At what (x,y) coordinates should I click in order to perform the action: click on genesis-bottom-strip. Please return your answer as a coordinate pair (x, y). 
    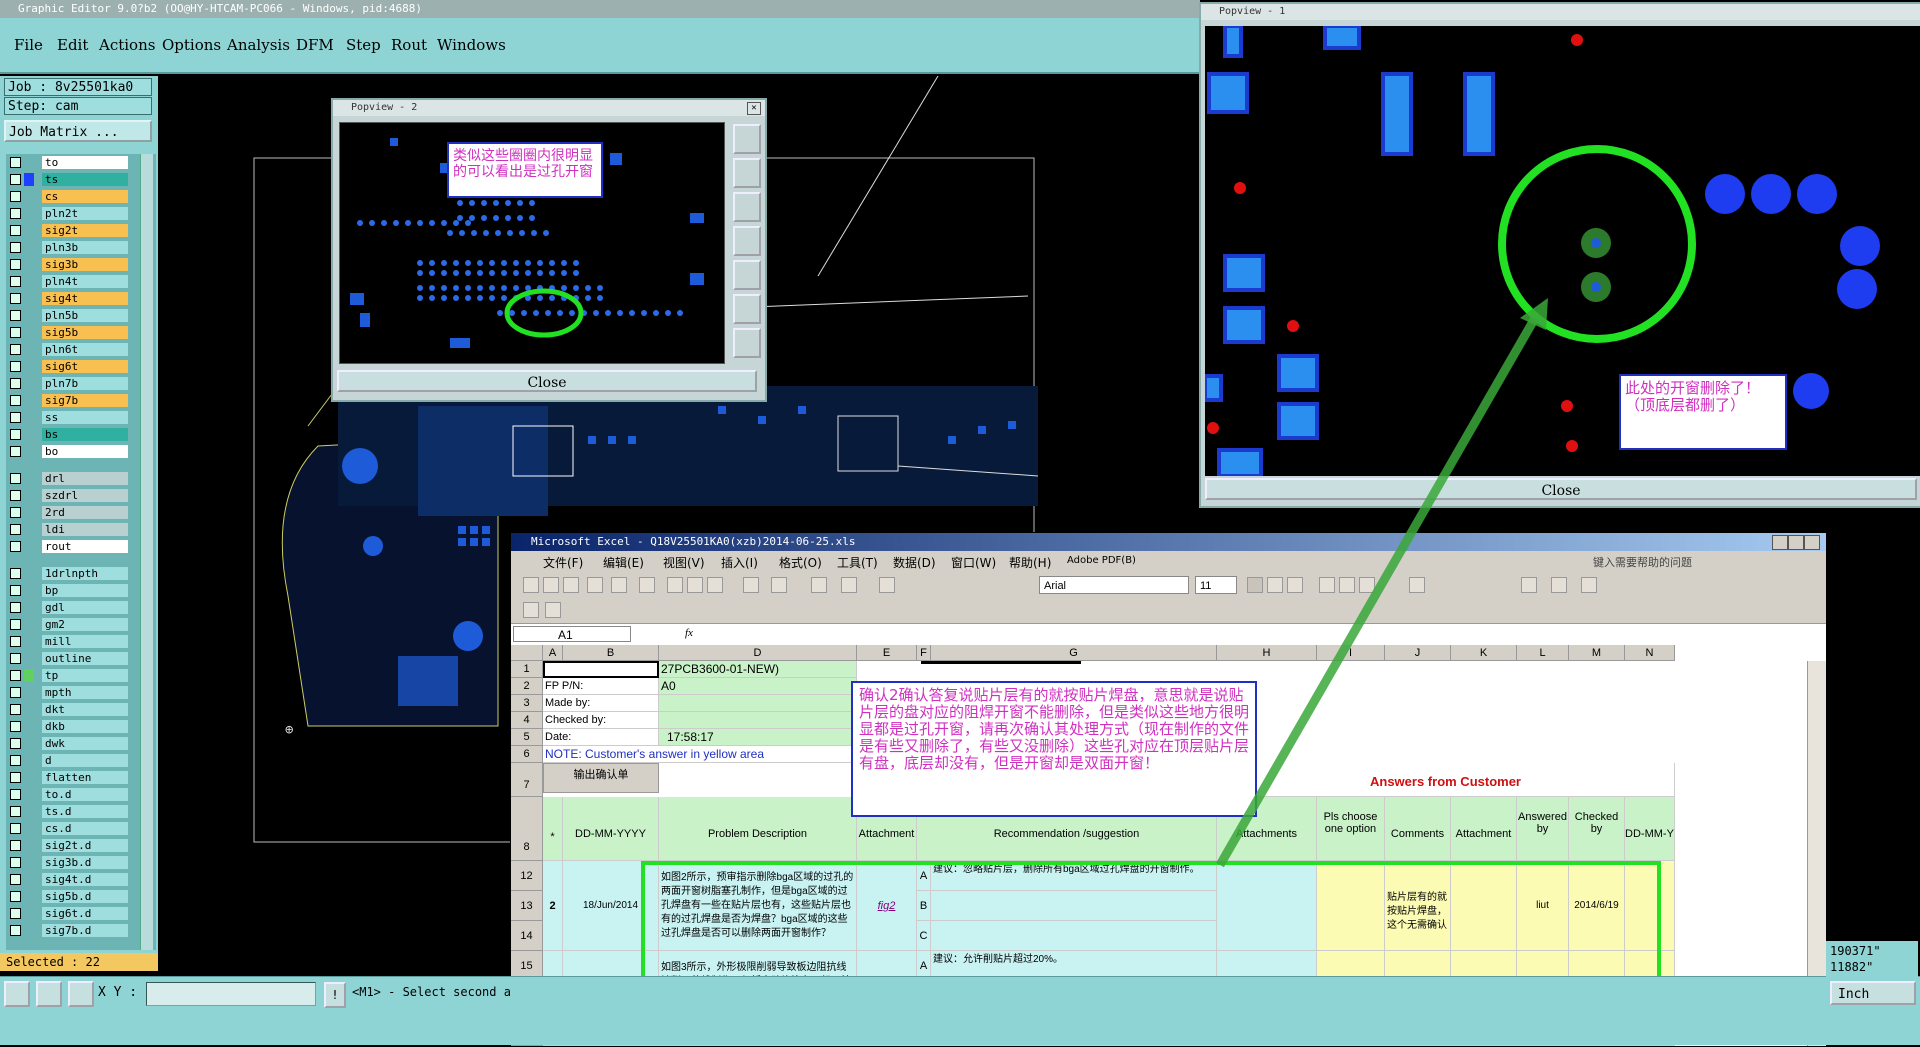
    Looking at the image, I should click on (960, 1027).